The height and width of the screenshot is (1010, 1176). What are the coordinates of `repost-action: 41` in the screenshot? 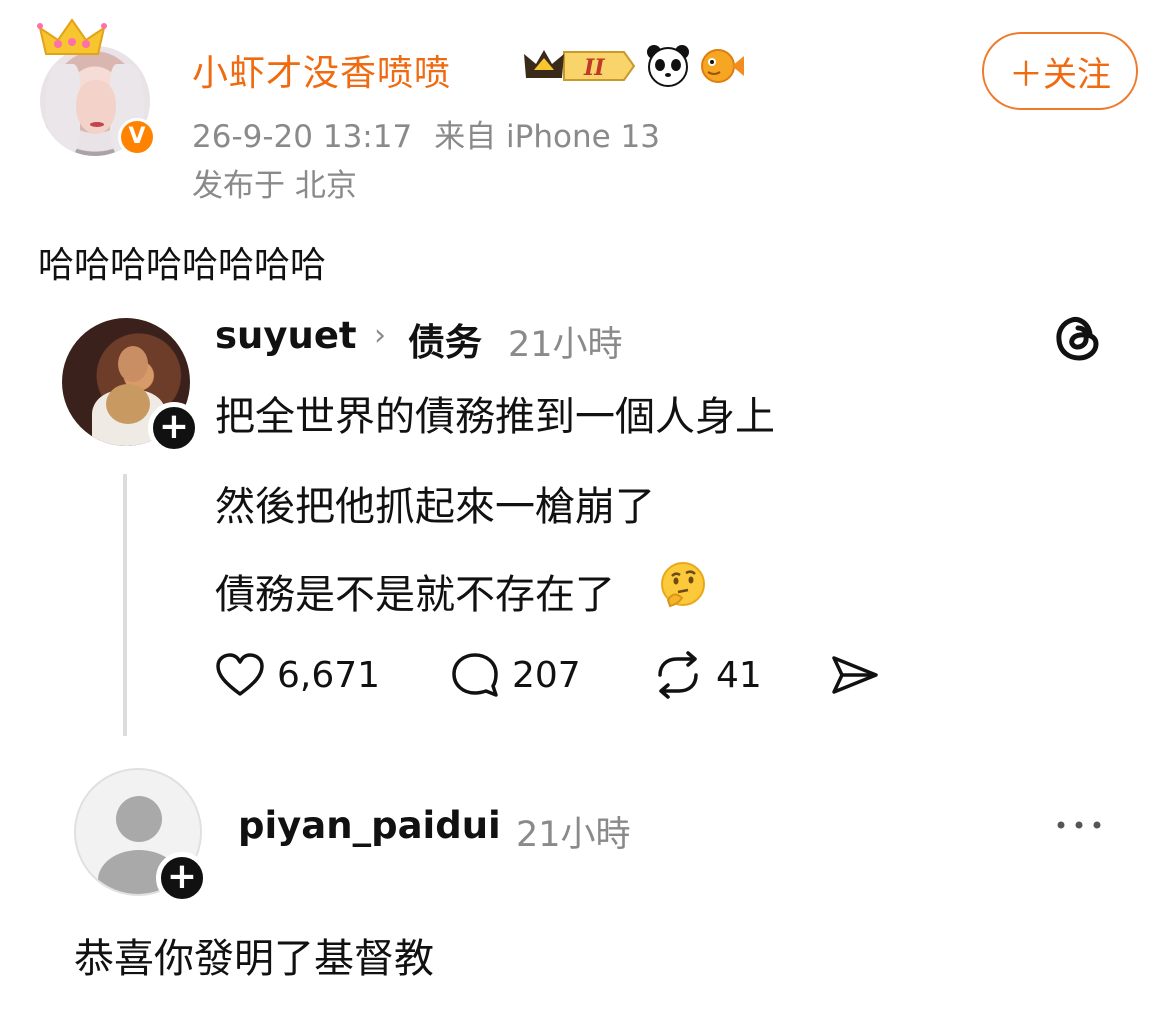 It's located at (707, 675).